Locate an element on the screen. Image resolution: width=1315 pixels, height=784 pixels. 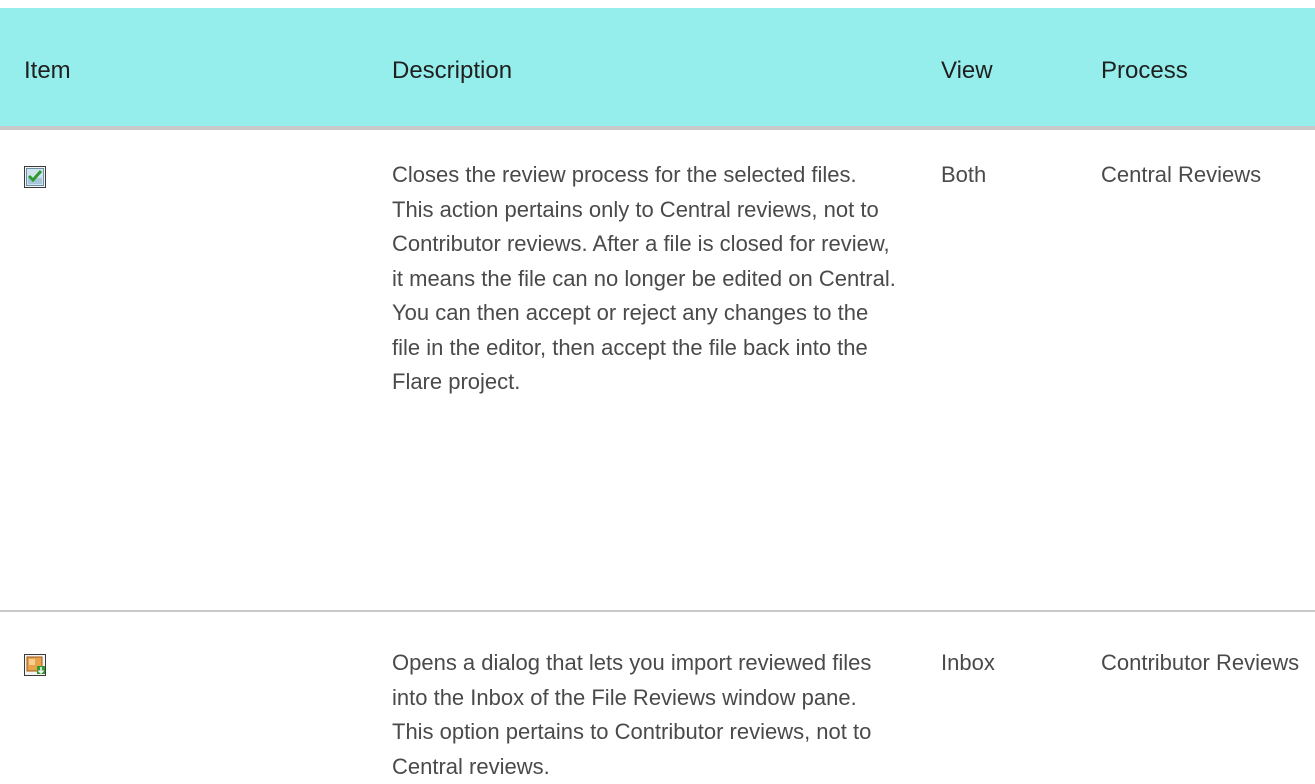
row-process: Central Reviews is located at coordinates (1181, 174).